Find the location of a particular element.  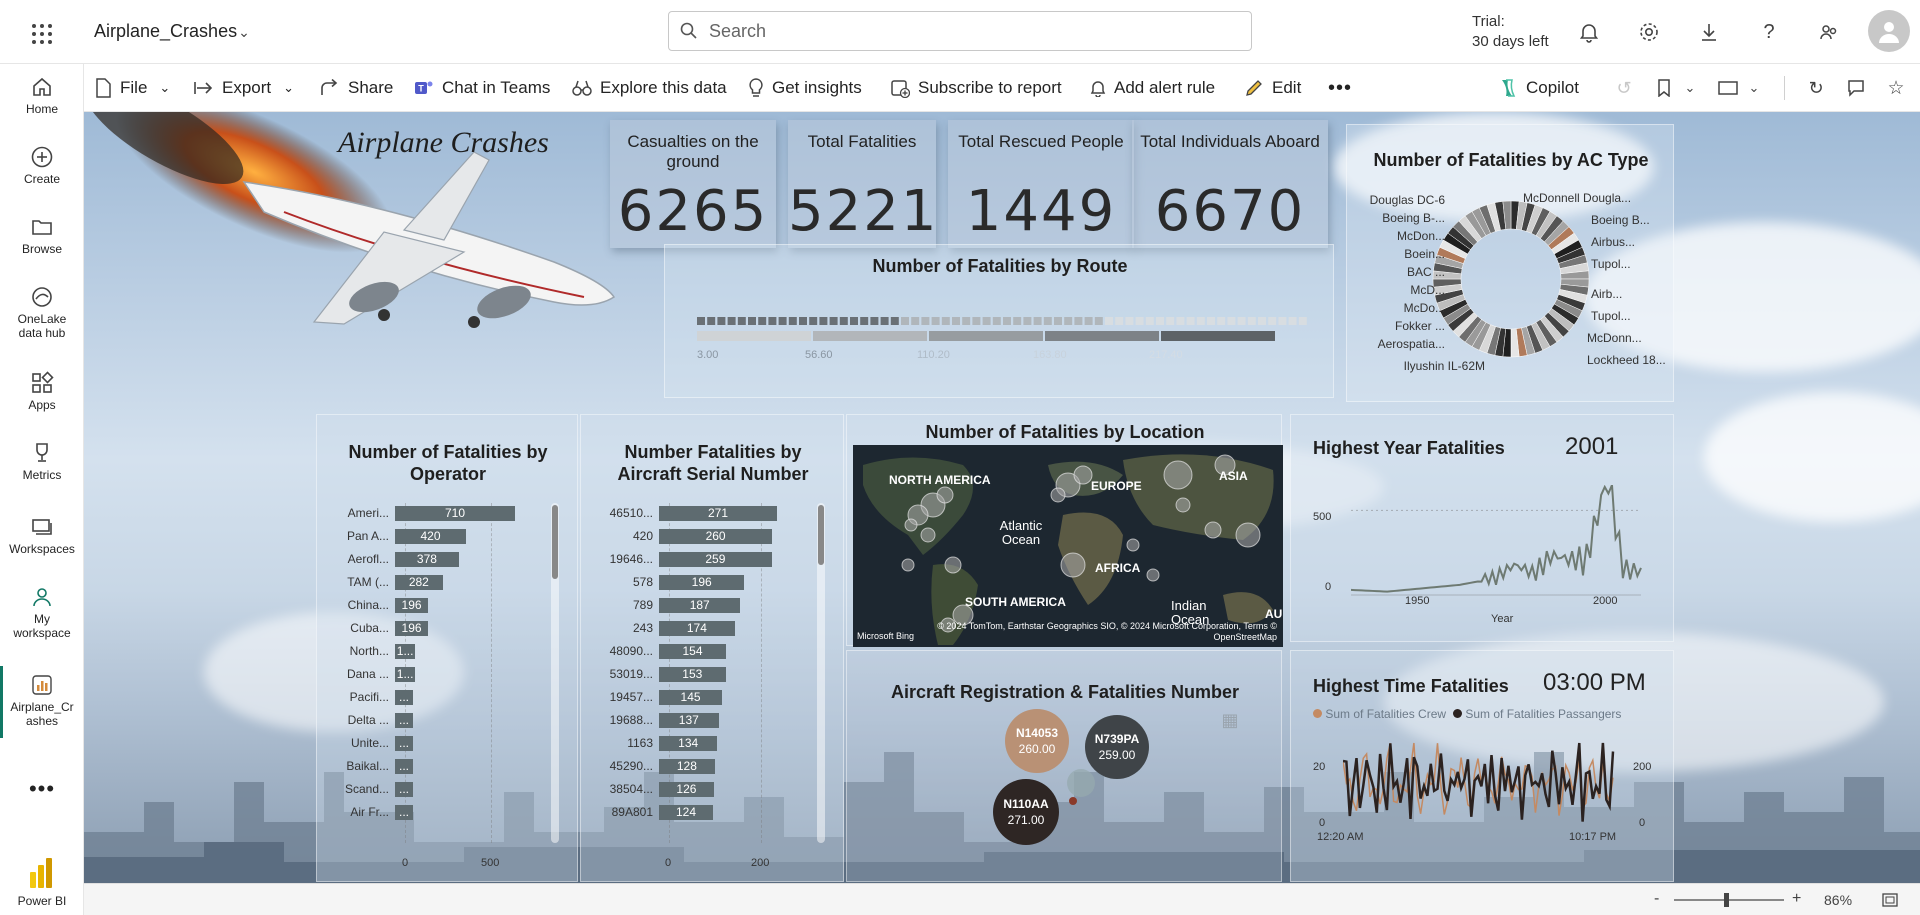

get-insights-button: Get insights is located at coordinates (805, 88).